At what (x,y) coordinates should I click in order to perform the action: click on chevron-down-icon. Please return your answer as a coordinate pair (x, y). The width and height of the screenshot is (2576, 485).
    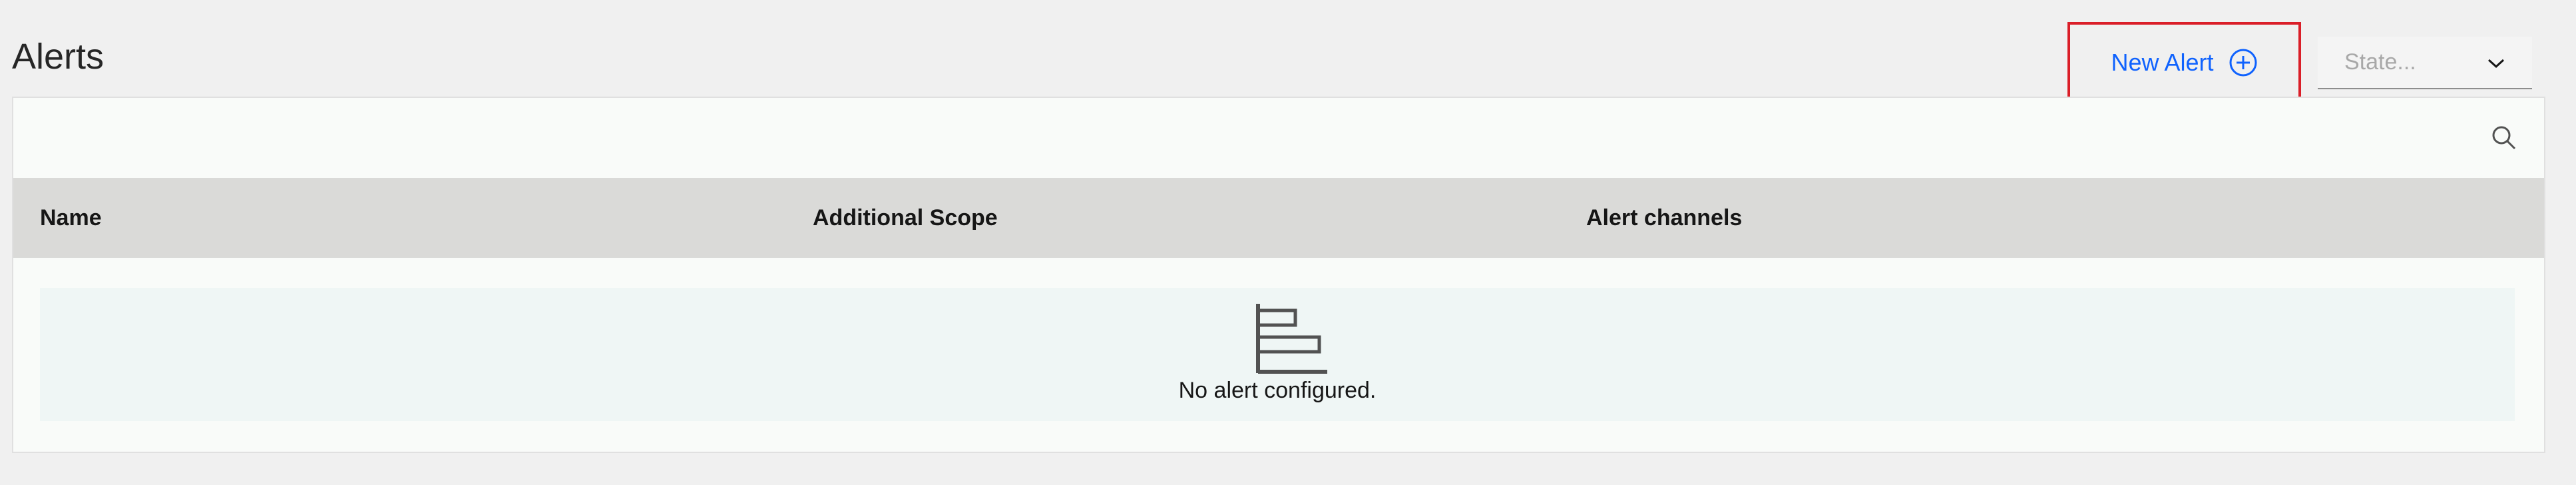
    Looking at the image, I should click on (2496, 62).